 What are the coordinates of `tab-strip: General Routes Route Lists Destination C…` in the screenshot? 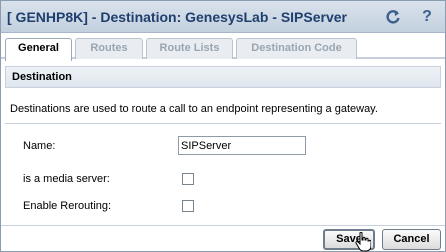 It's located at (223, 47).